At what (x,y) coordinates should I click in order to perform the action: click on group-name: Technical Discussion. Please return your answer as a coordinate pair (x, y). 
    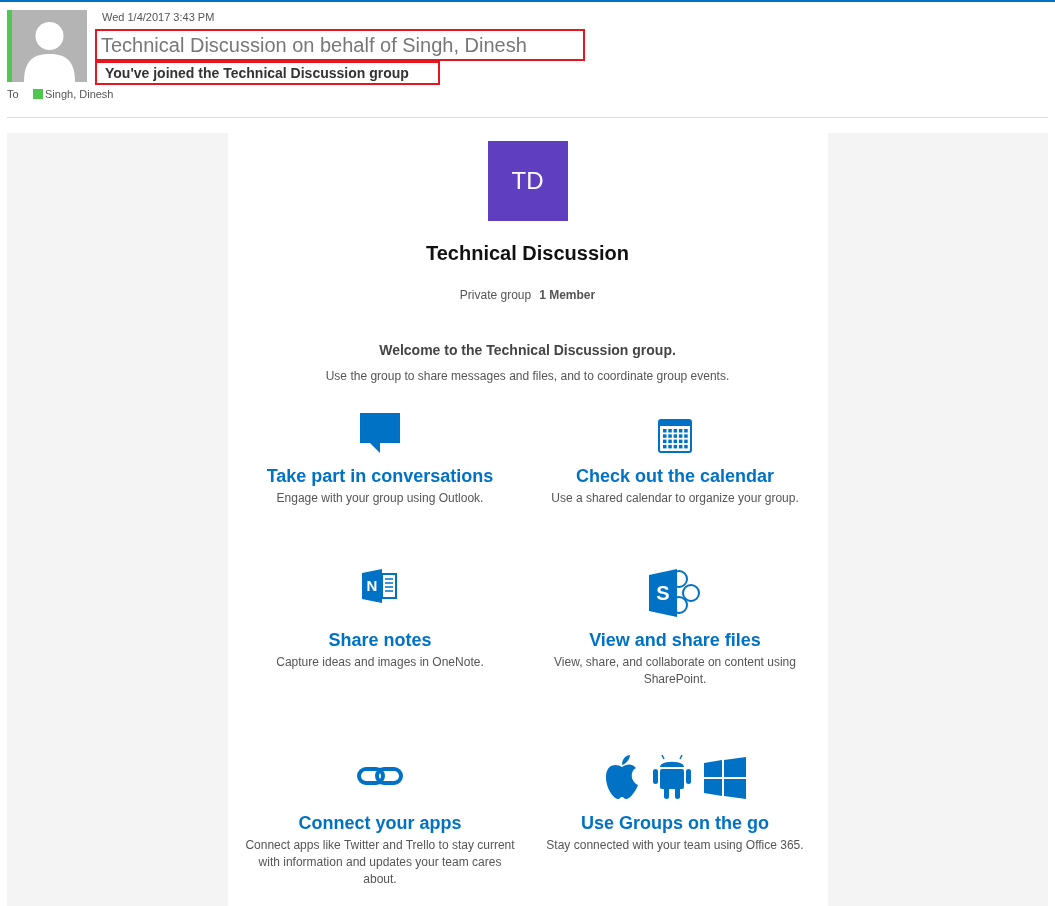
    Looking at the image, I should click on (527, 253).